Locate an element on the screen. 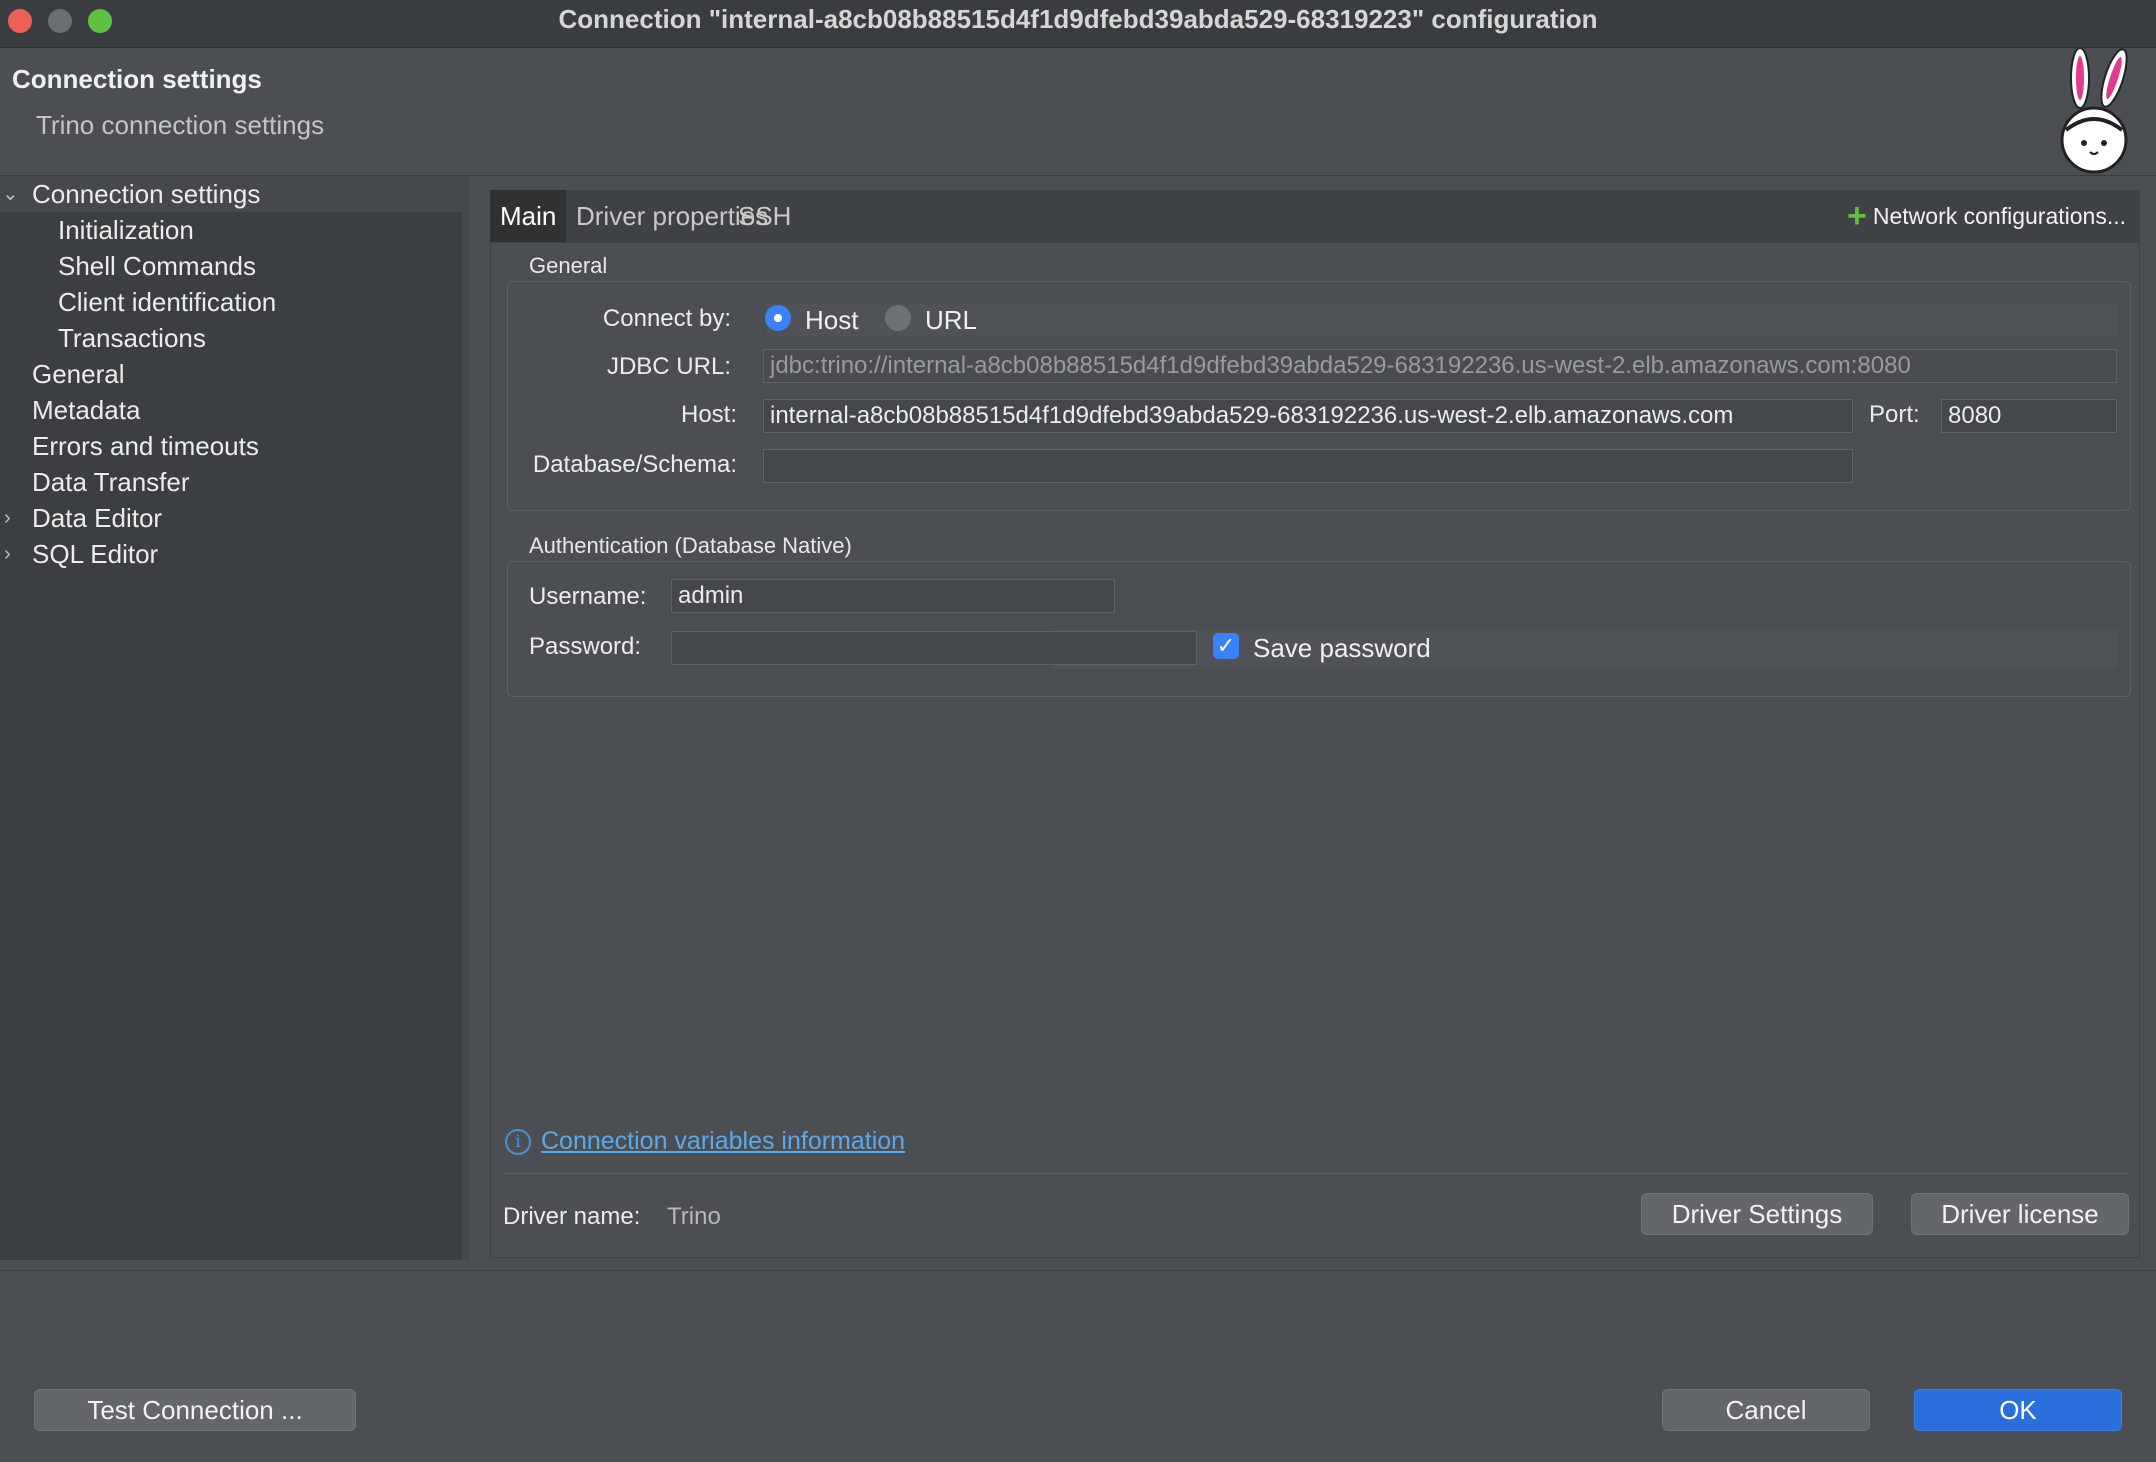 The width and height of the screenshot is (2156, 1462). tree-item-metadata: Metadata is located at coordinates (86, 410).